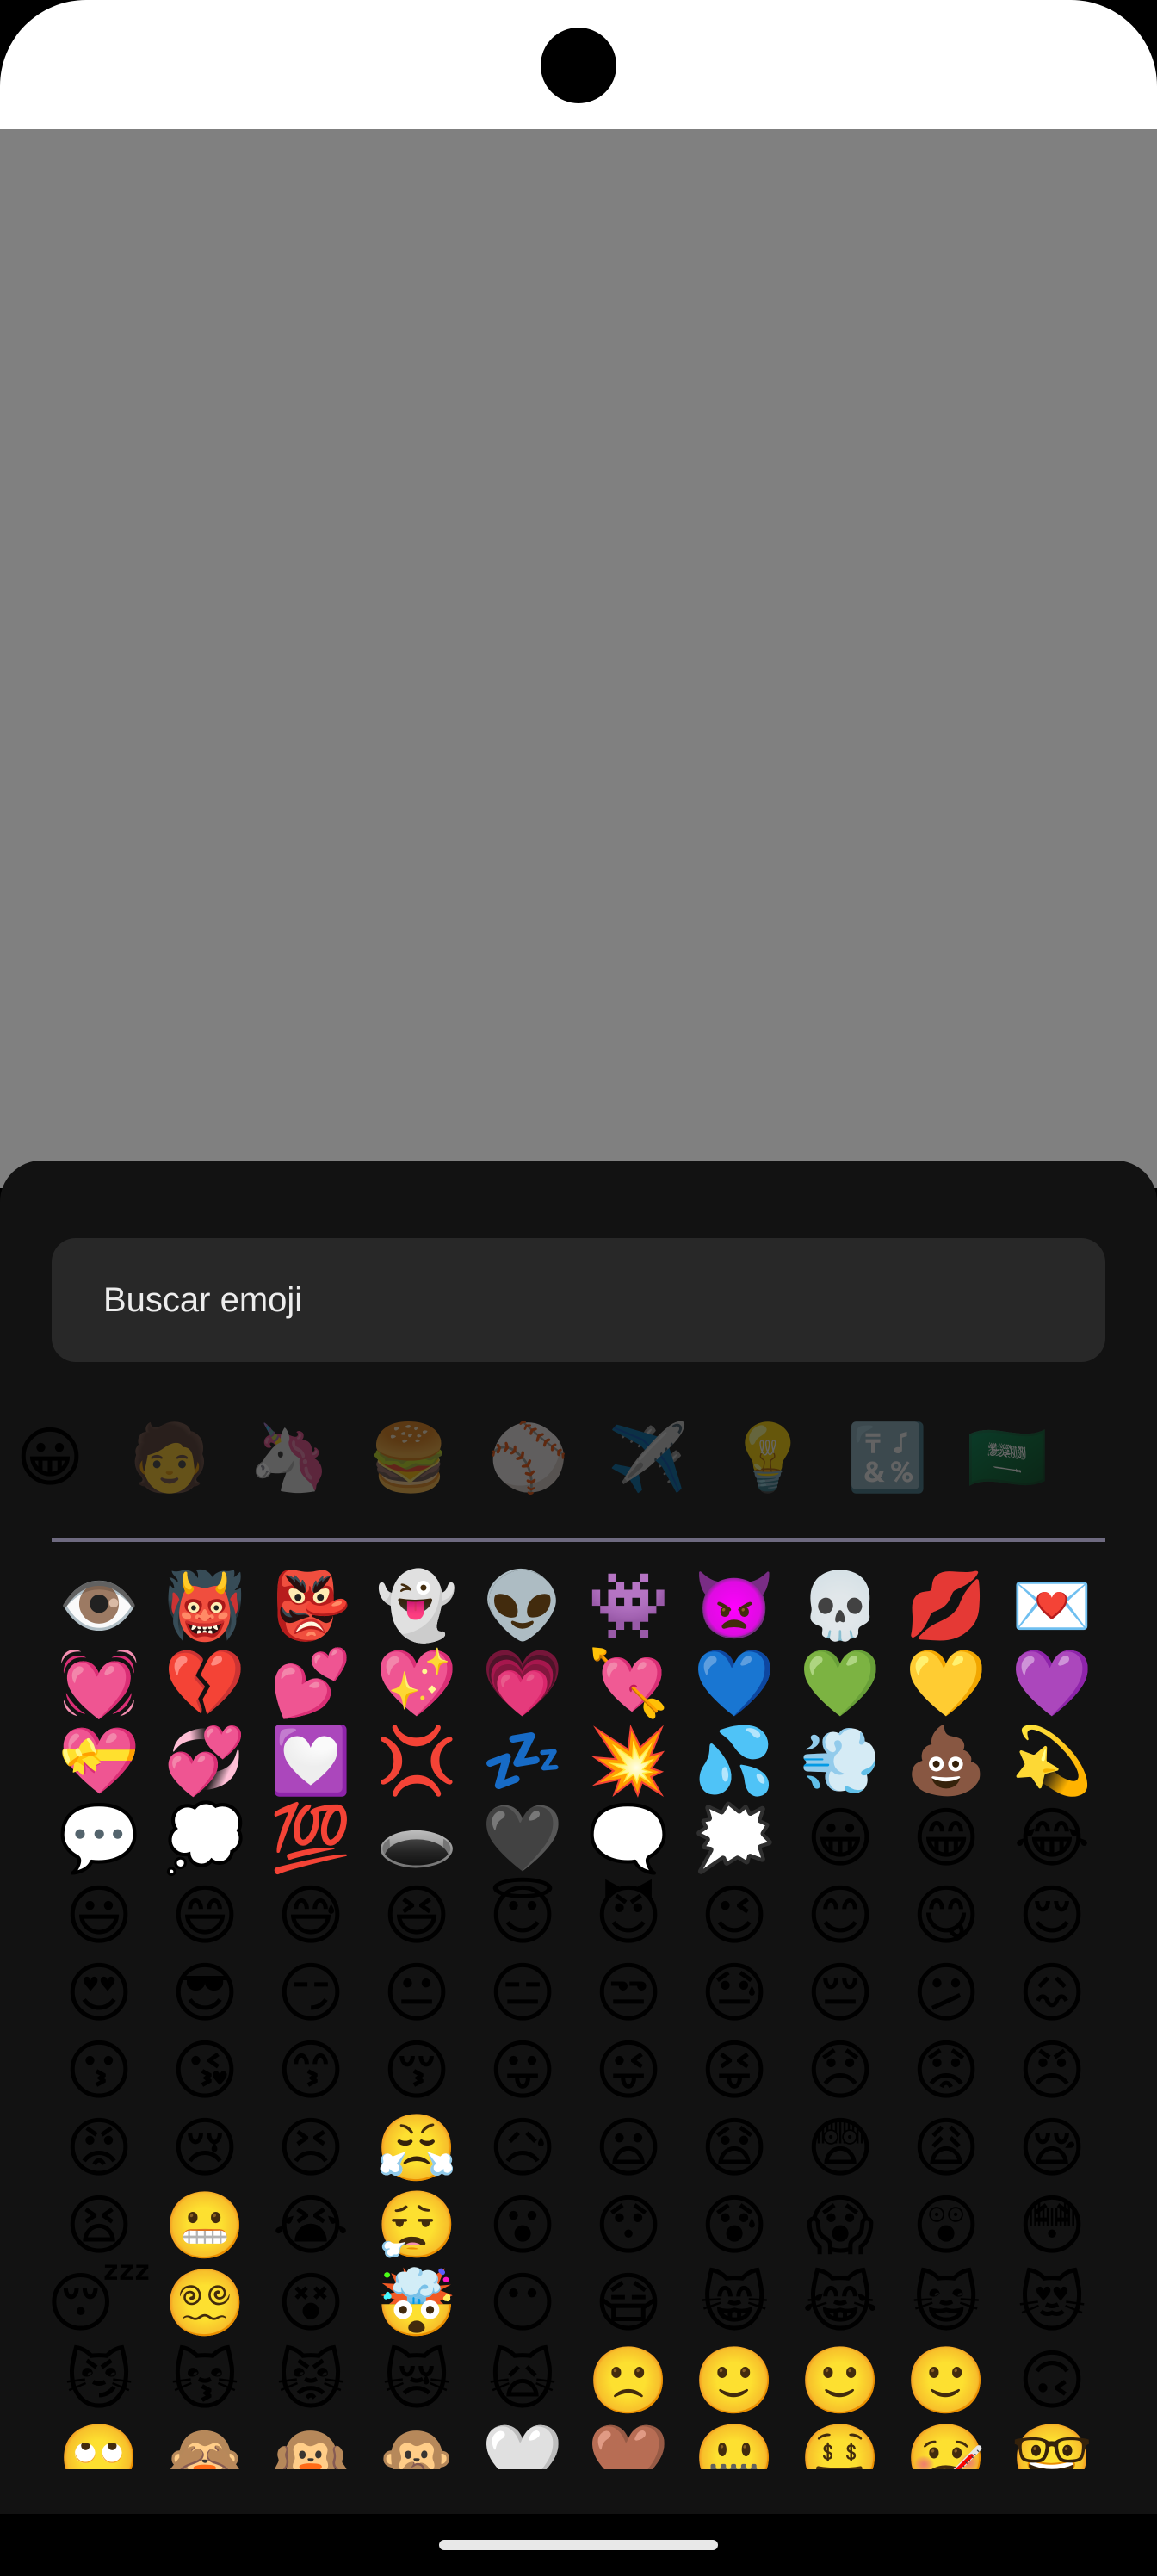 The height and width of the screenshot is (2576, 1157). I want to click on emoji-key: 😥, so click(522, 2148).